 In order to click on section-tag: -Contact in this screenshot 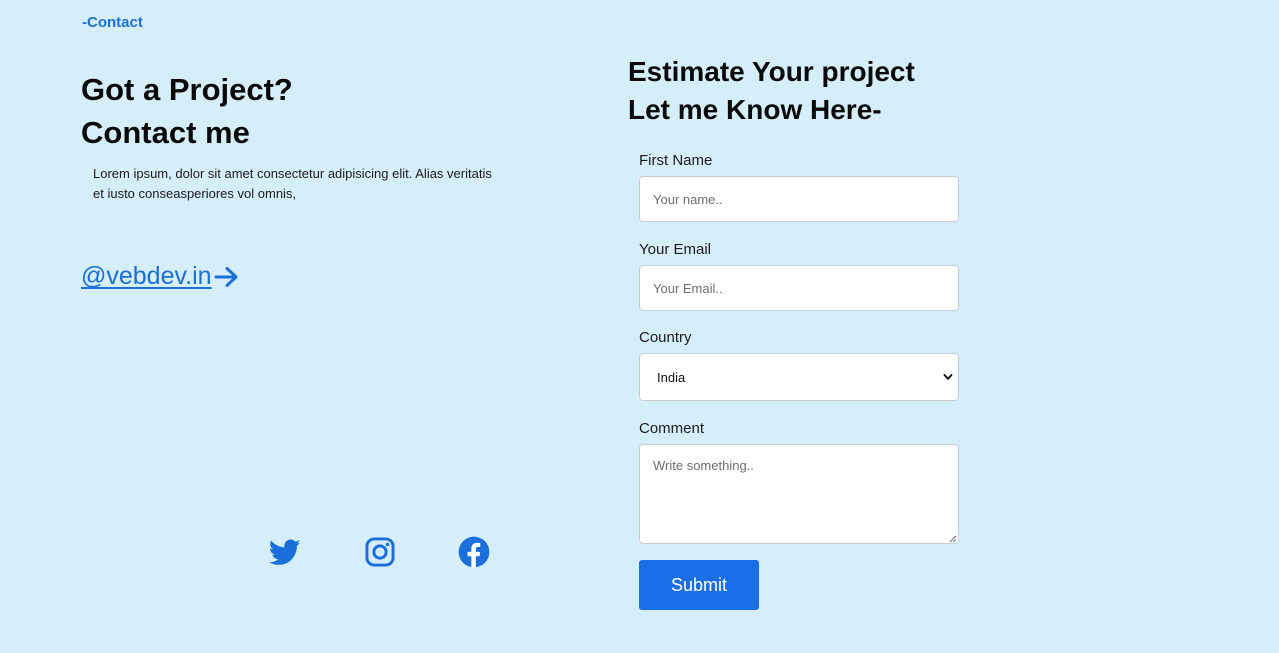, I will do `click(112, 22)`.